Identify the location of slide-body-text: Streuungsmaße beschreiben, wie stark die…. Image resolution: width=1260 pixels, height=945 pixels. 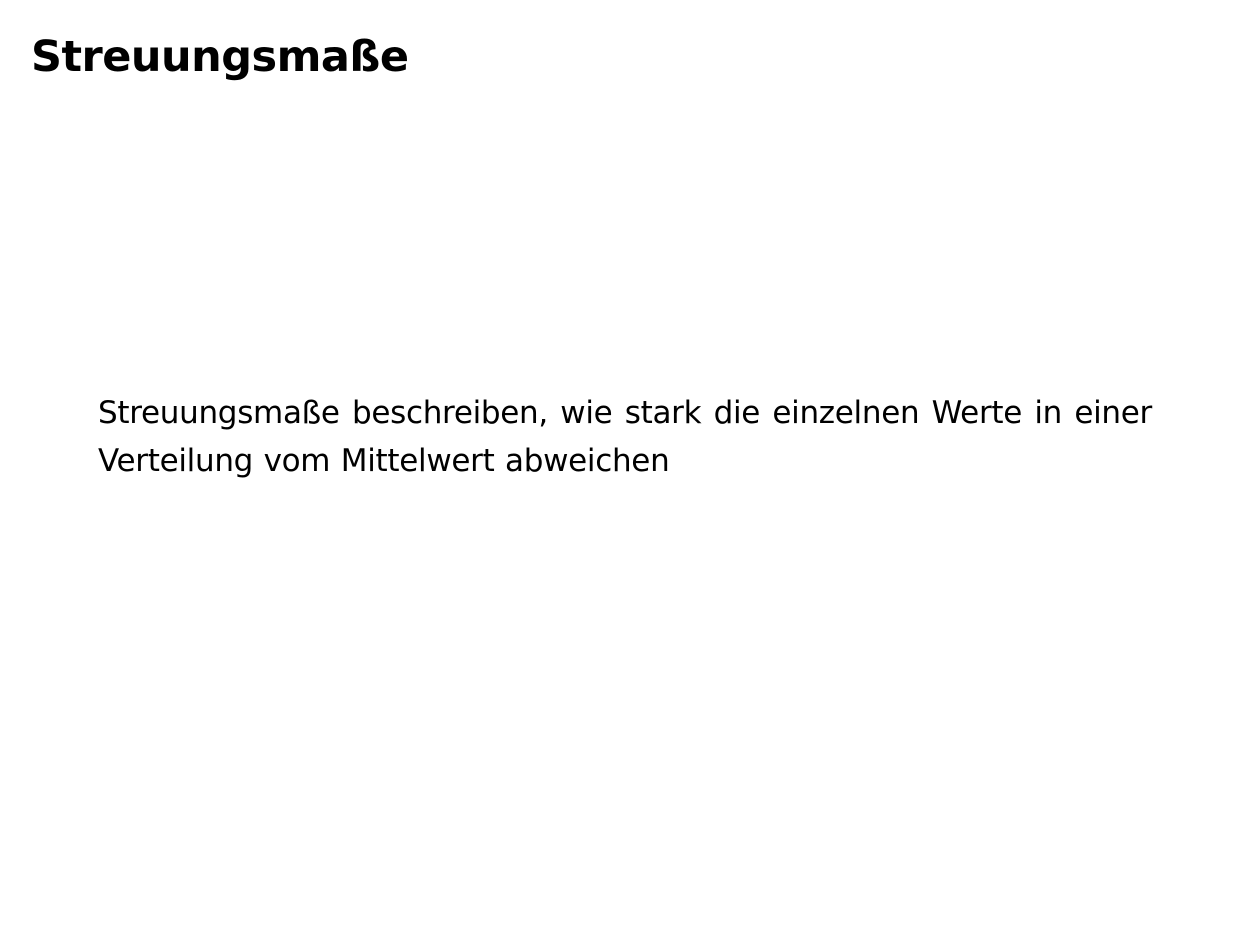
(625, 437).